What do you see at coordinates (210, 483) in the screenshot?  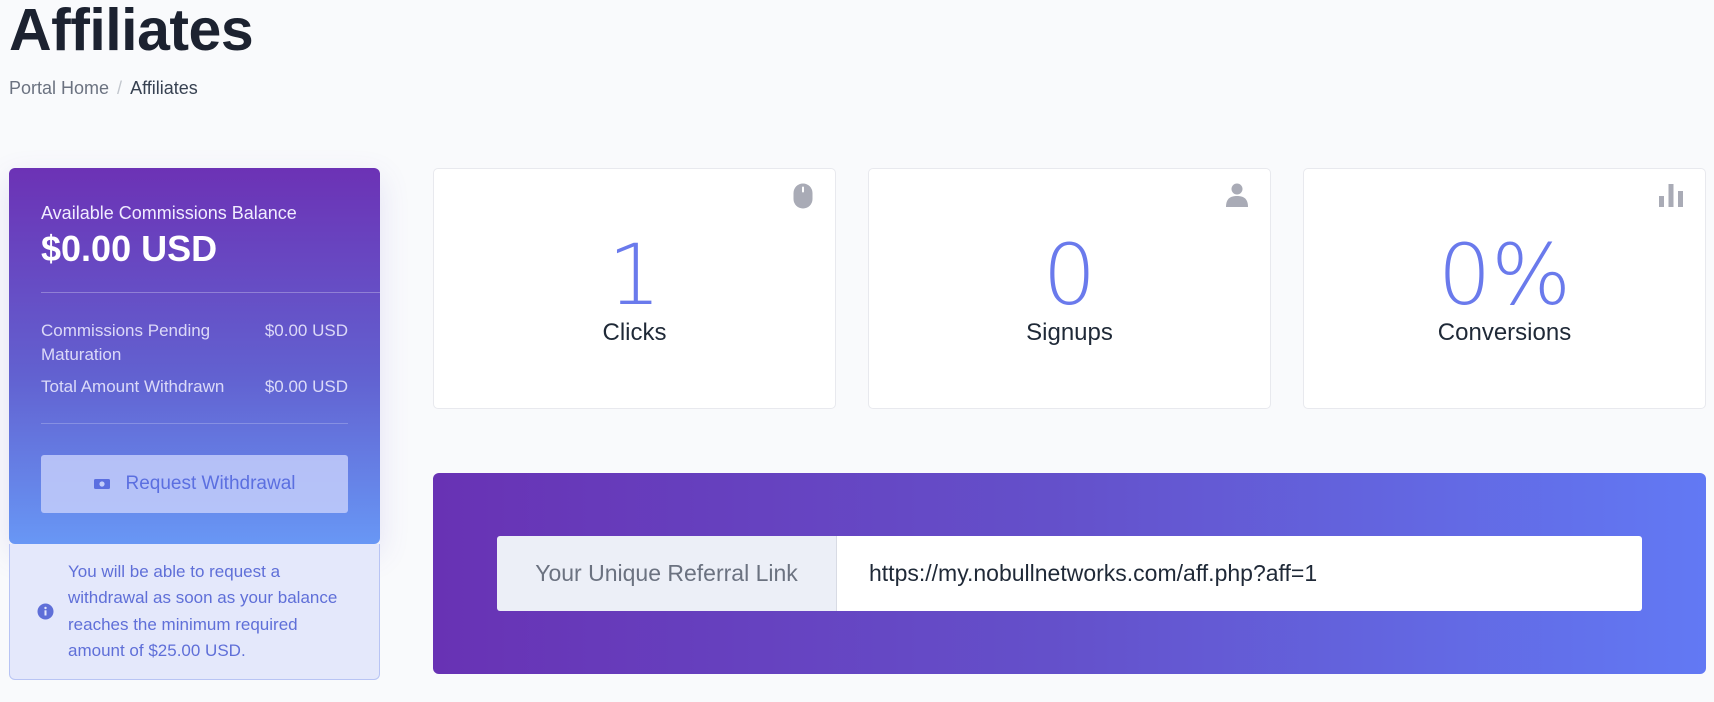 I see `request-withdrawal-label: Request Withdrawal` at bounding box center [210, 483].